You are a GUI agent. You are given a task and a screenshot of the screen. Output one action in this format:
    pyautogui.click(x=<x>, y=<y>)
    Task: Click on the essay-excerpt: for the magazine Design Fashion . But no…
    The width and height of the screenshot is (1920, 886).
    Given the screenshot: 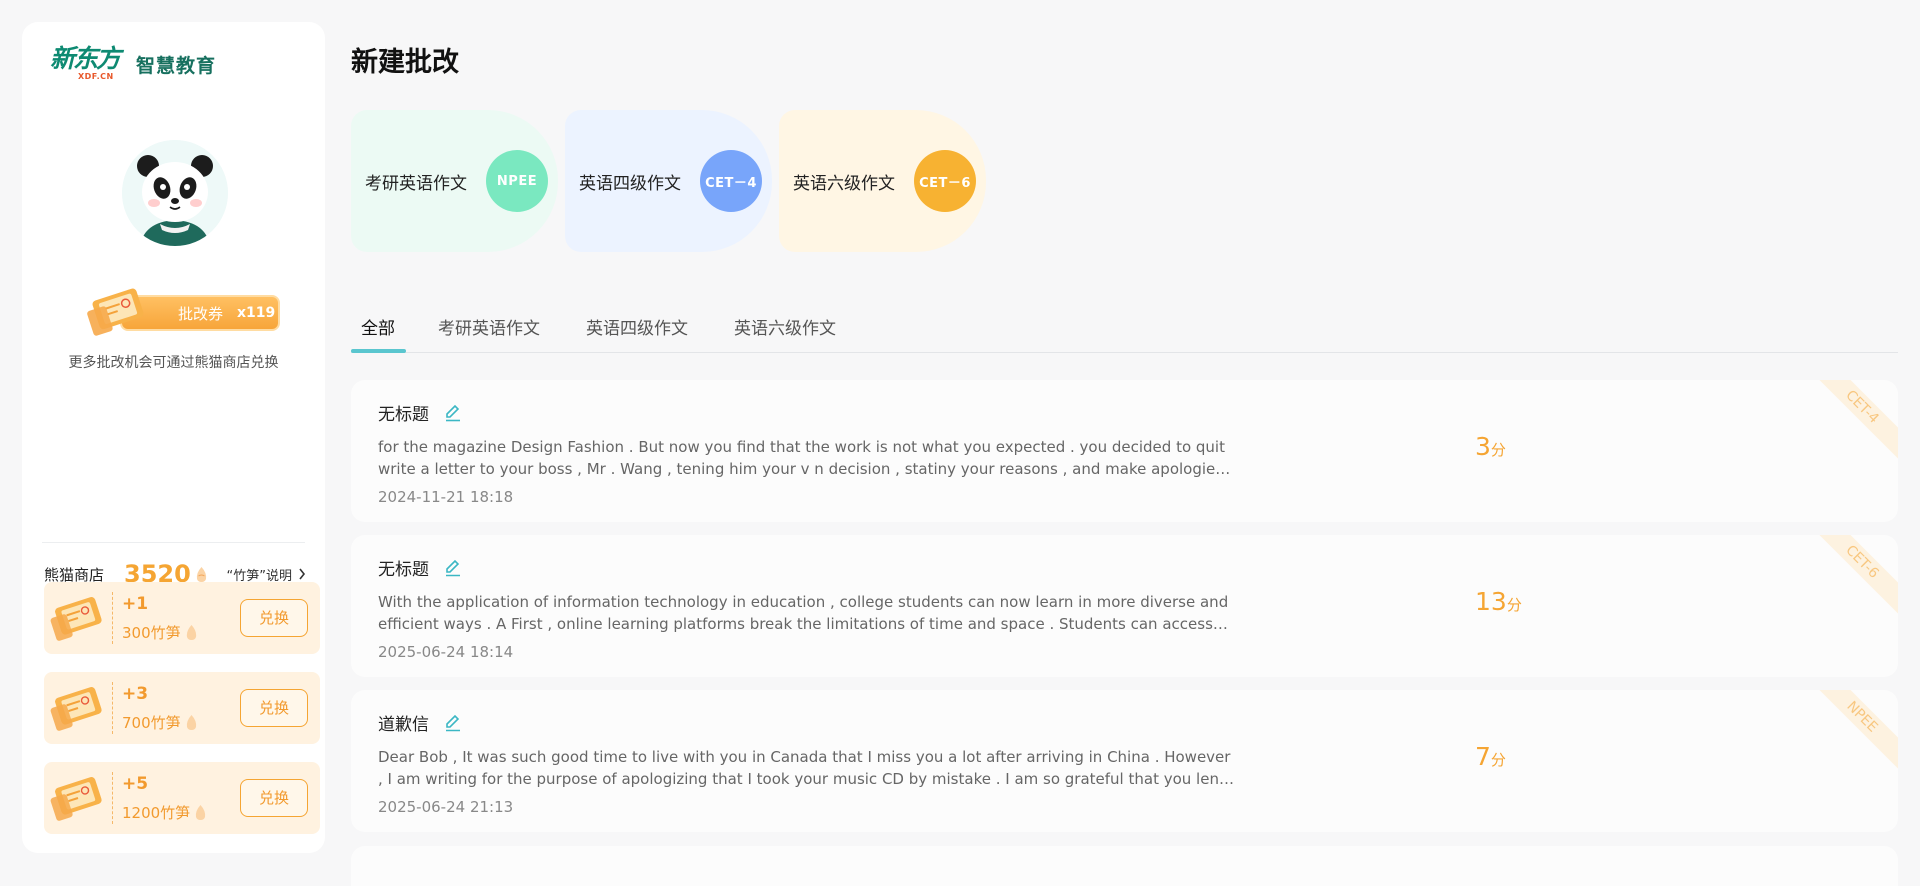 What is the action you would take?
    pyautogui.click(x=801, y=458)
    